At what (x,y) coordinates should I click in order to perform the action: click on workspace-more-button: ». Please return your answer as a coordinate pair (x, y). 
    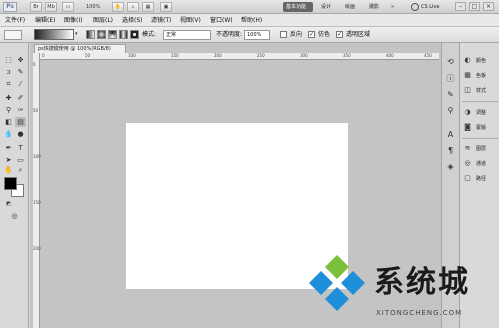
    Looking at the image, I should click on (392, 7).